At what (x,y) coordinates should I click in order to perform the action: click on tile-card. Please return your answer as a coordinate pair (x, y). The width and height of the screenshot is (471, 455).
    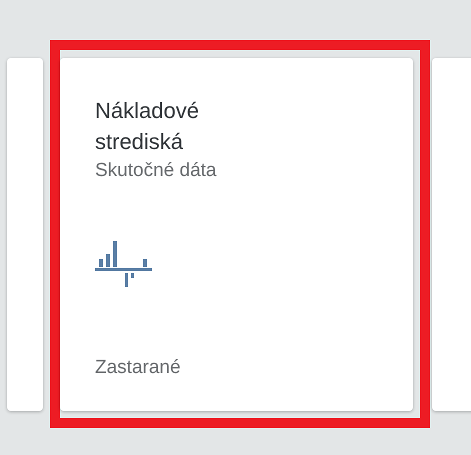
    Looking at the image, I should click on (25, 234).